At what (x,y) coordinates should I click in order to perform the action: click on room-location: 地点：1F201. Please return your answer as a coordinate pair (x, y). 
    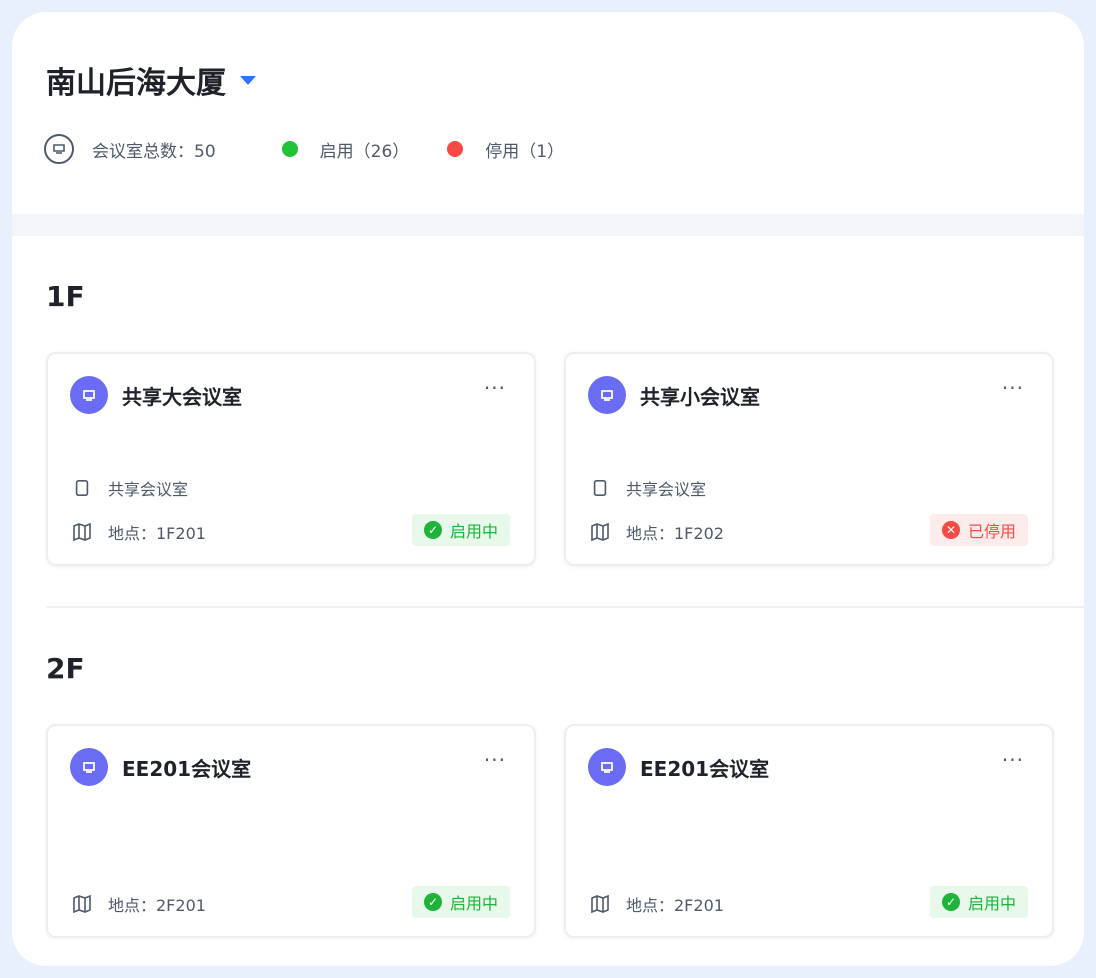
    Looking at the image, I should click on (157, 533).